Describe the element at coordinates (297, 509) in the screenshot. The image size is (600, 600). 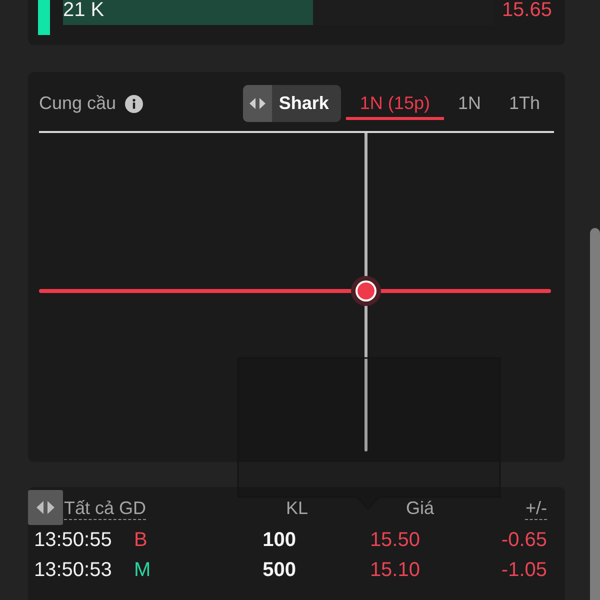
I see `column-header: KL` at that location.